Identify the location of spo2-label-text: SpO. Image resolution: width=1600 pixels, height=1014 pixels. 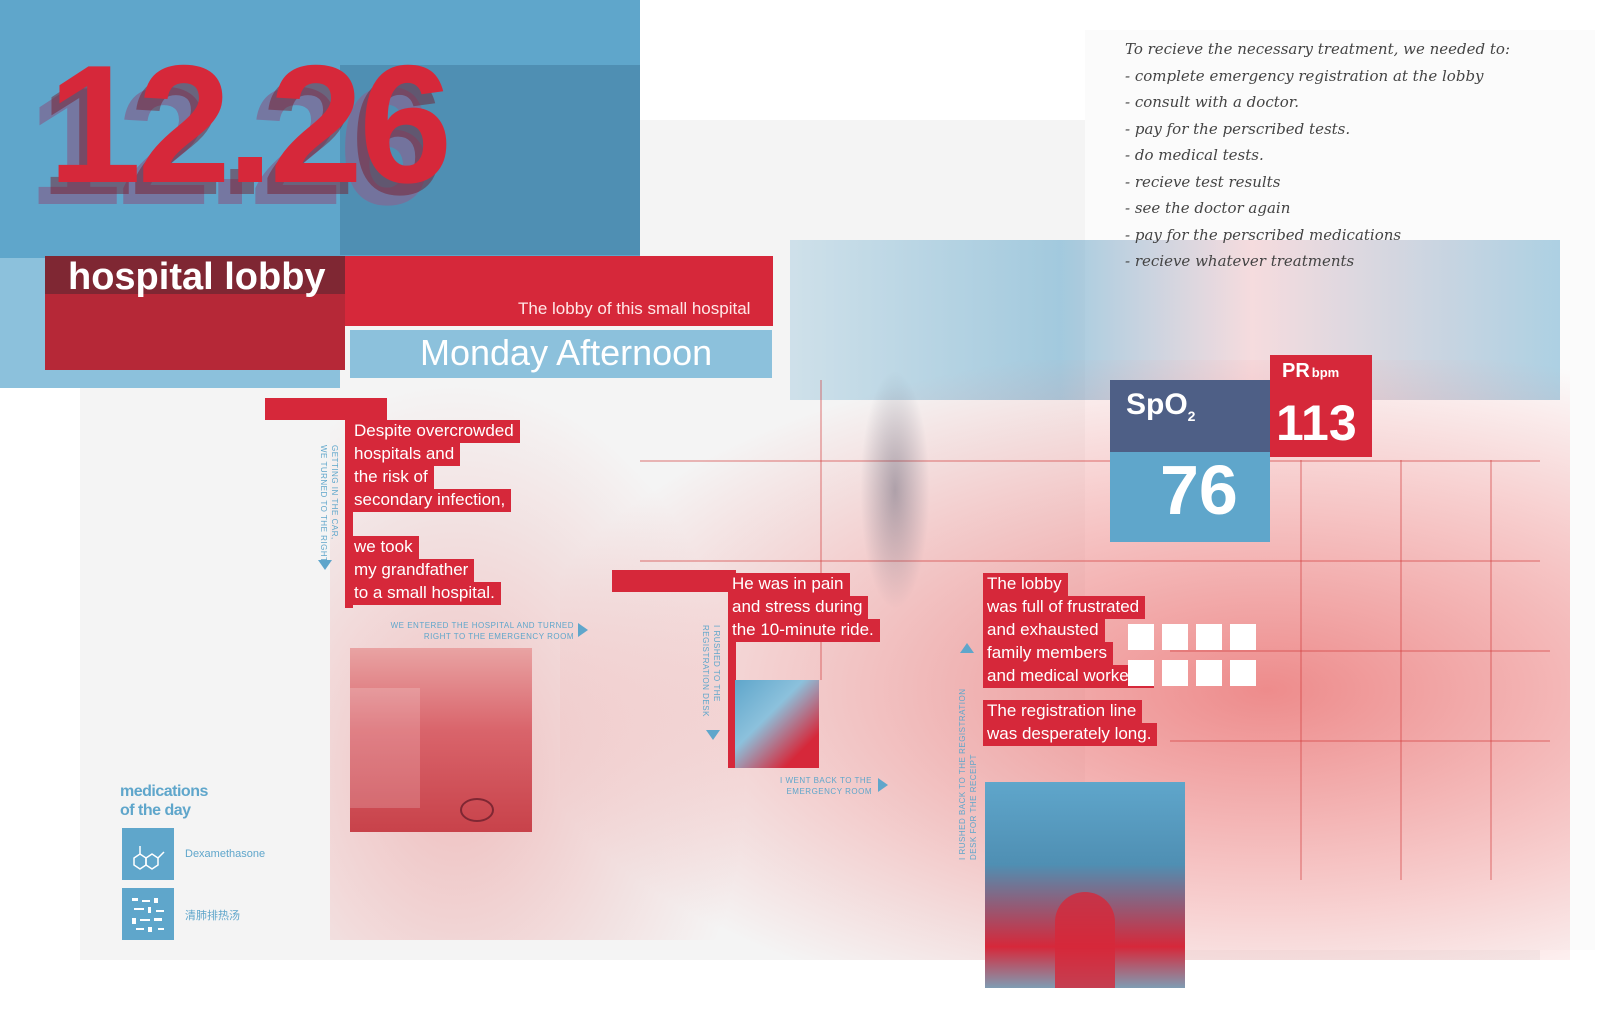
(1157, 404).